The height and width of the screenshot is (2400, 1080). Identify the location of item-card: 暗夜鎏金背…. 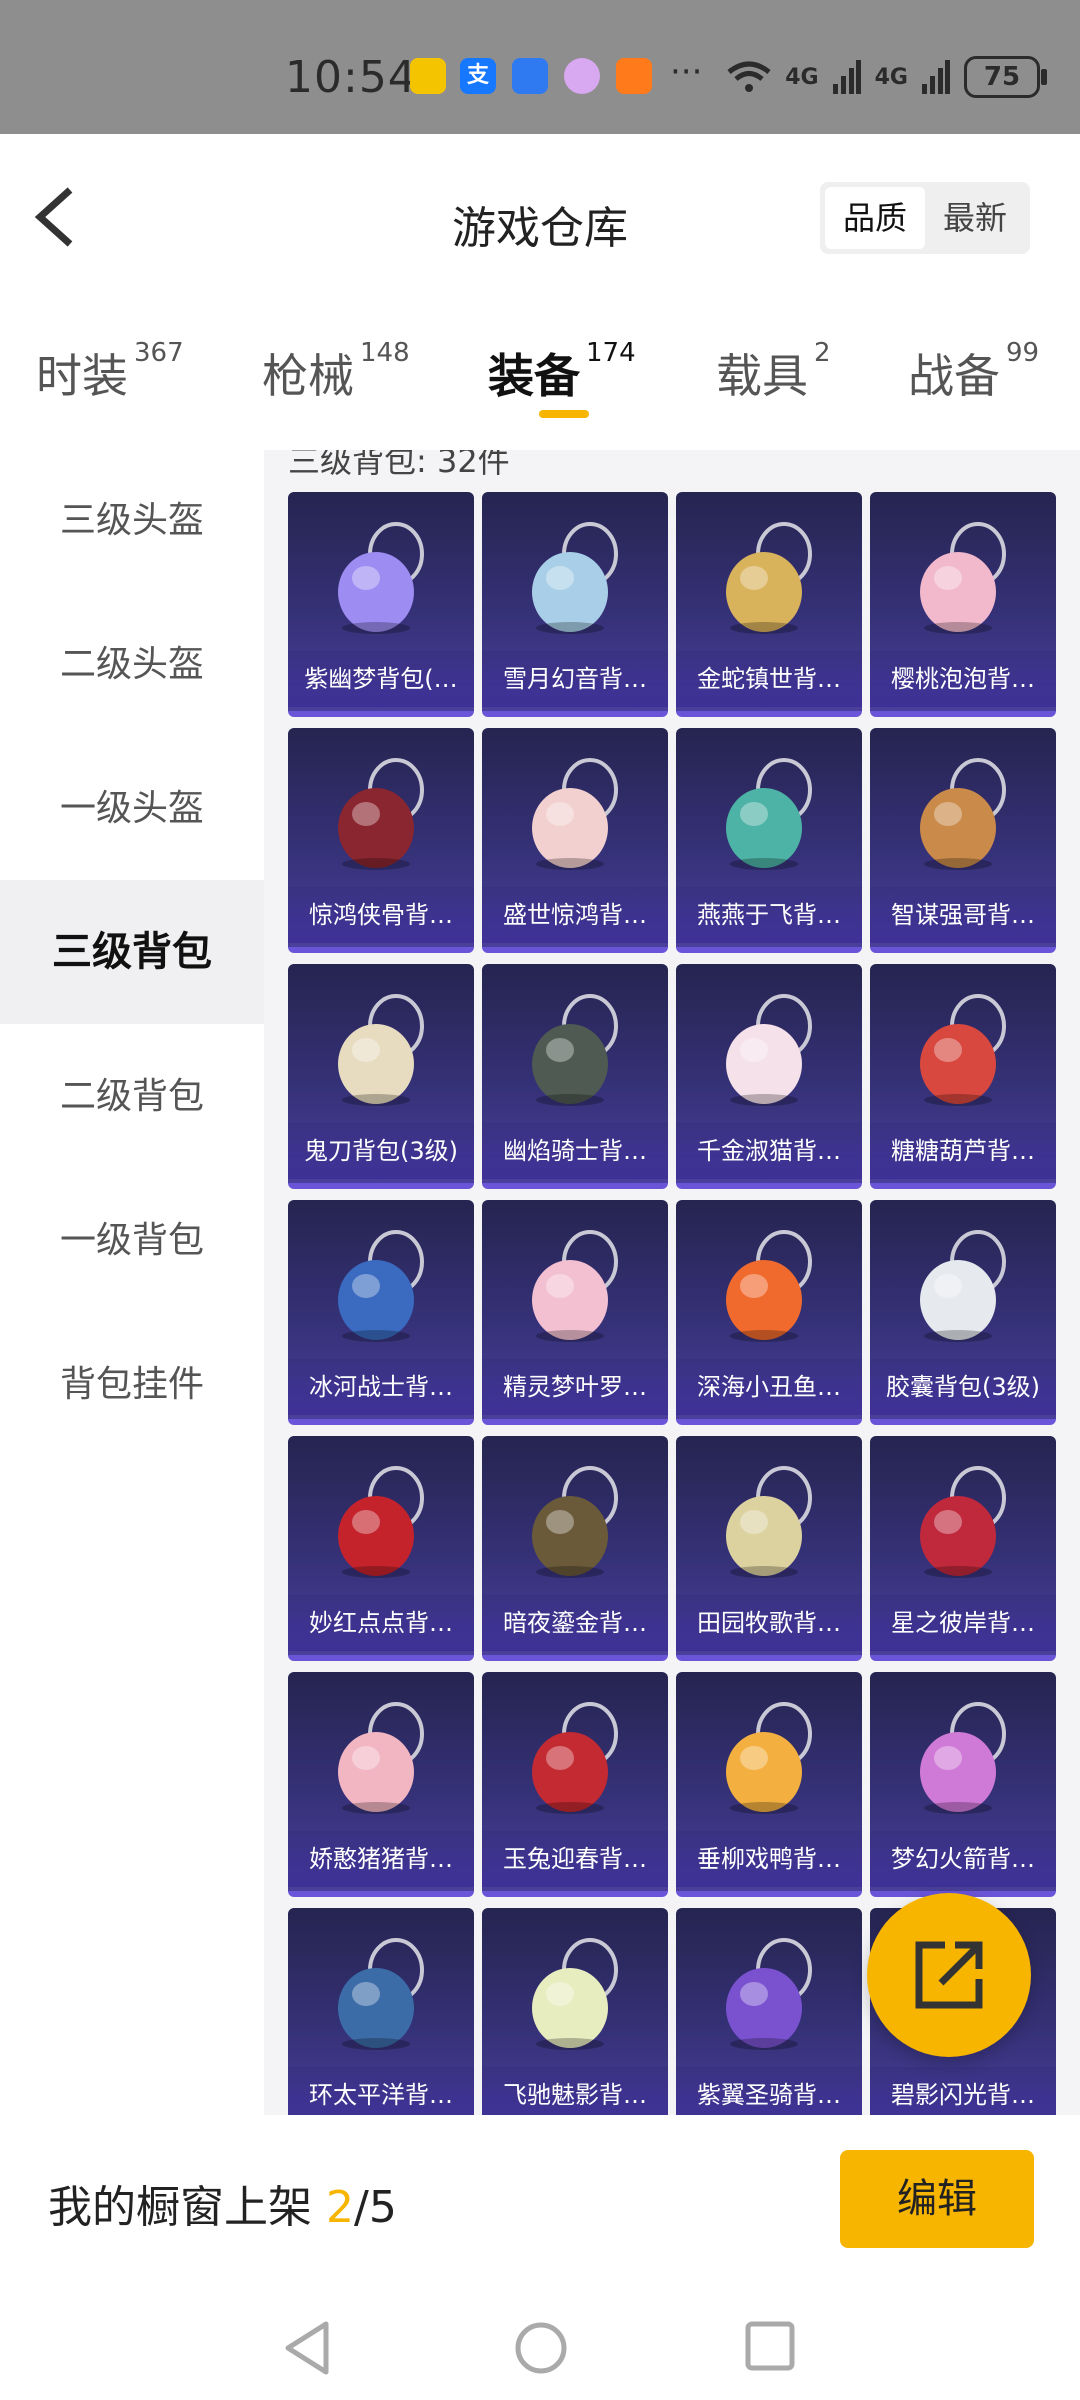
(575, 1548).